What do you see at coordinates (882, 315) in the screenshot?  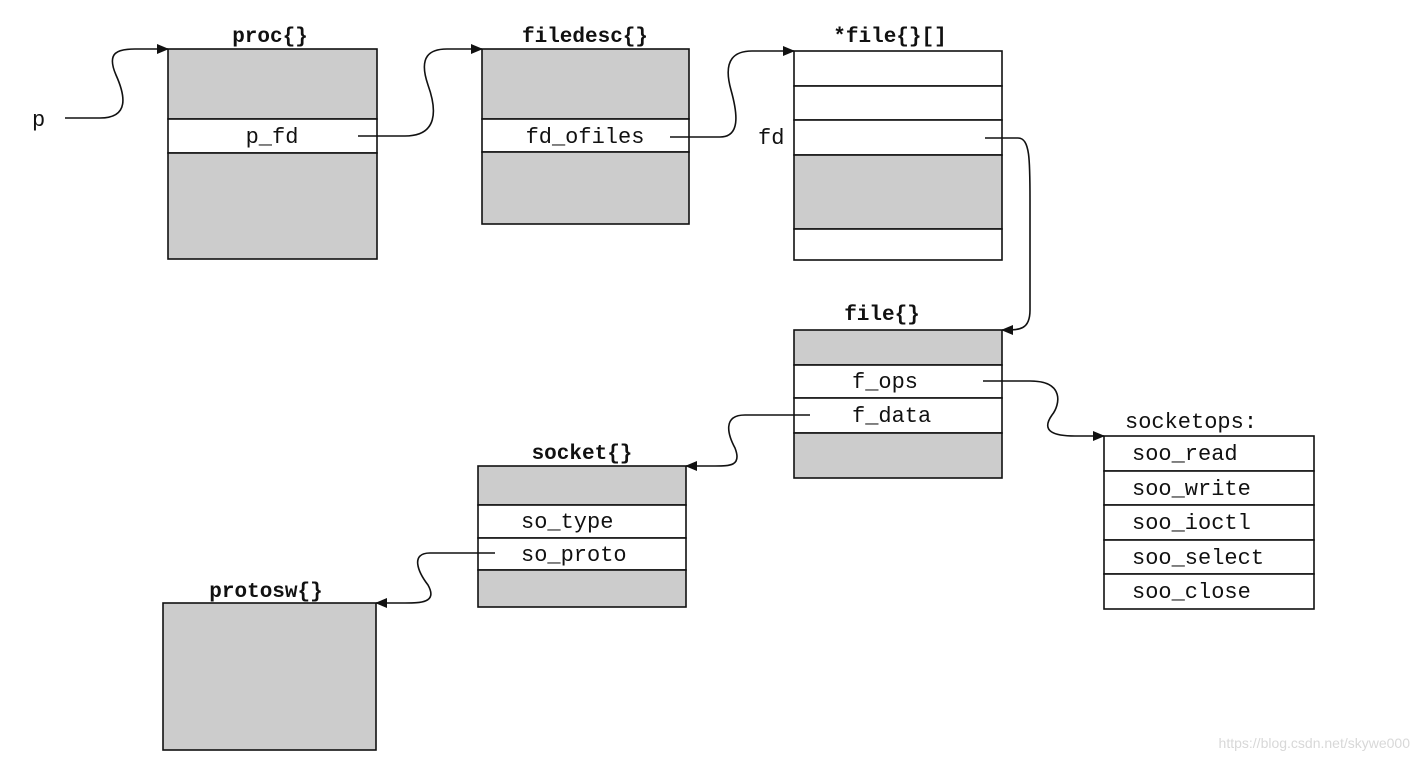 I see `struct-title: file{}` at bounding box center [882, 315].